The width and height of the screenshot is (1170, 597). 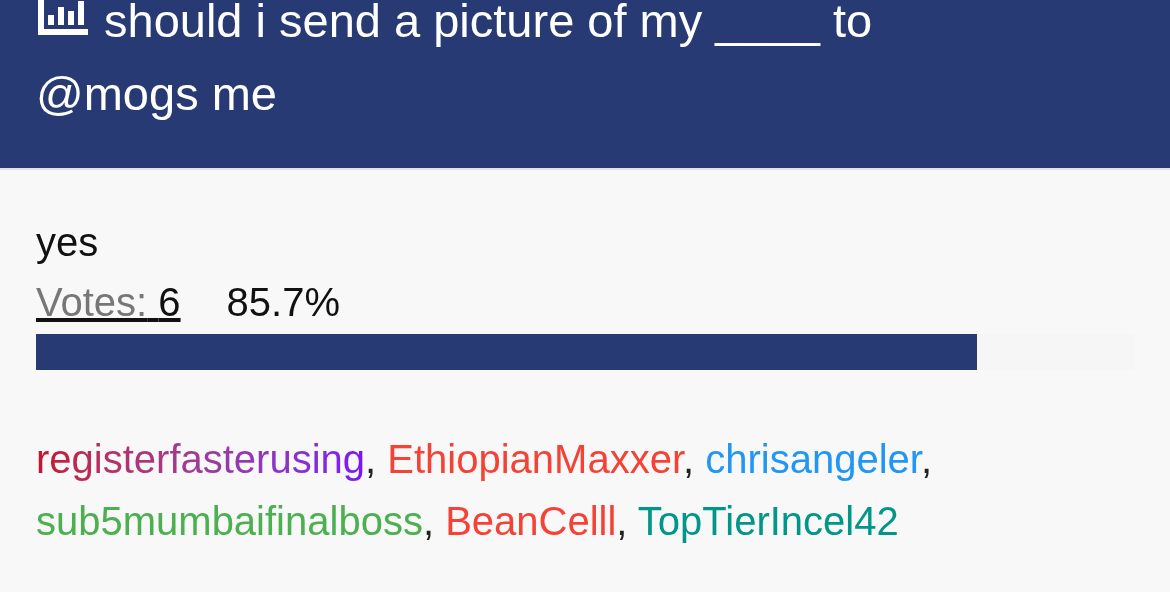 What do you see at coordinates (68, 242) in the screenshot?
I see `option-label: yes` at bounding box center [68, 242].